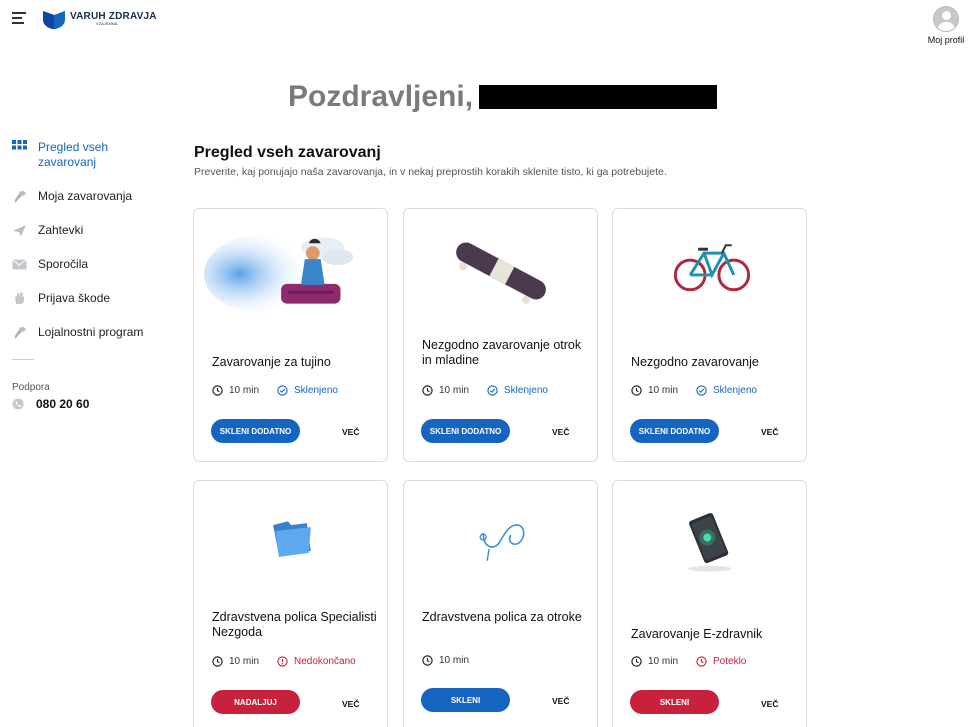  Describe the element at coordinates (278, 274) in the screenshot. I see `traveler-illustration` at that location.